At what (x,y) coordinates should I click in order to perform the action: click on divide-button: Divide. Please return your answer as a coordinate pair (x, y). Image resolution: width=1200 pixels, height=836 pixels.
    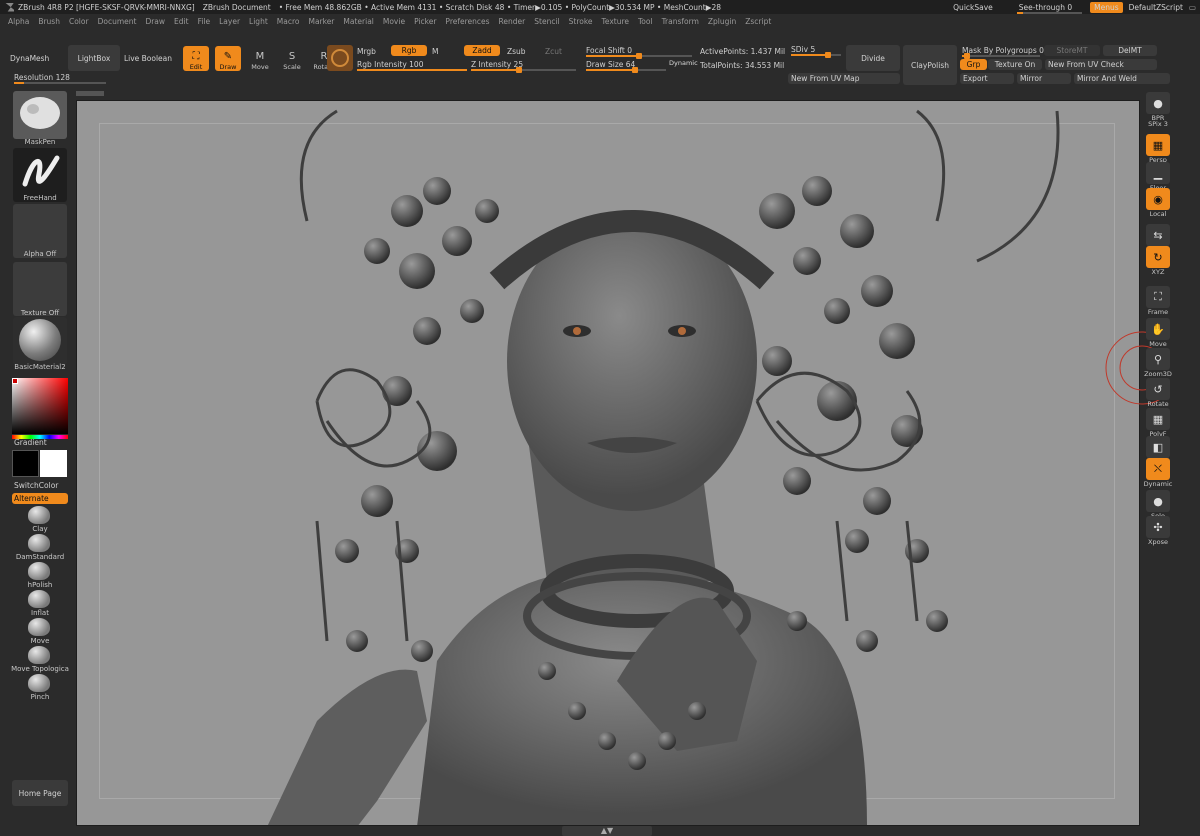
    Looking at the image, I should click on (873, 58).